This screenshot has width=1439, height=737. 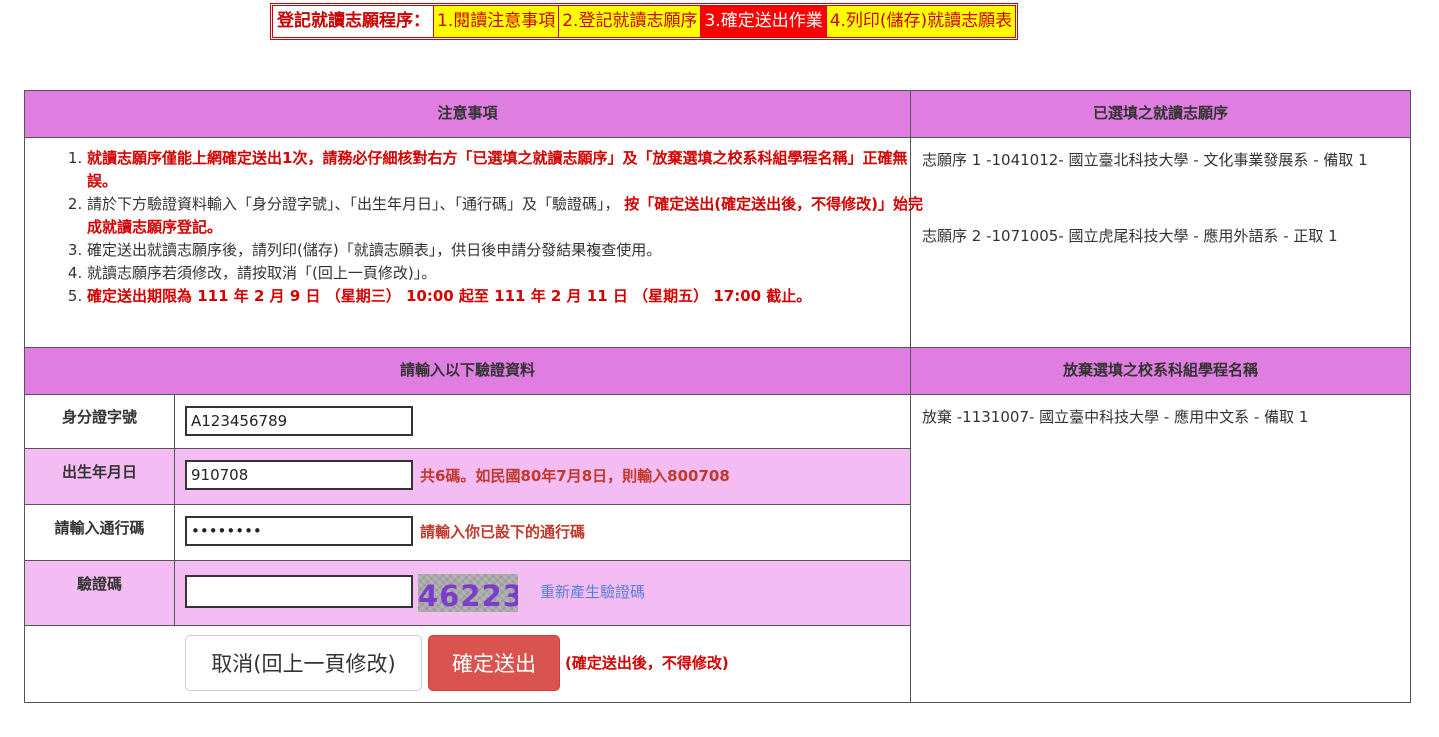 What do you see at coordinates (496, 21) in the screenshot?
I see `step-1-read-notes: 1.閱讀注意事項` at bounding box center [496, 21].